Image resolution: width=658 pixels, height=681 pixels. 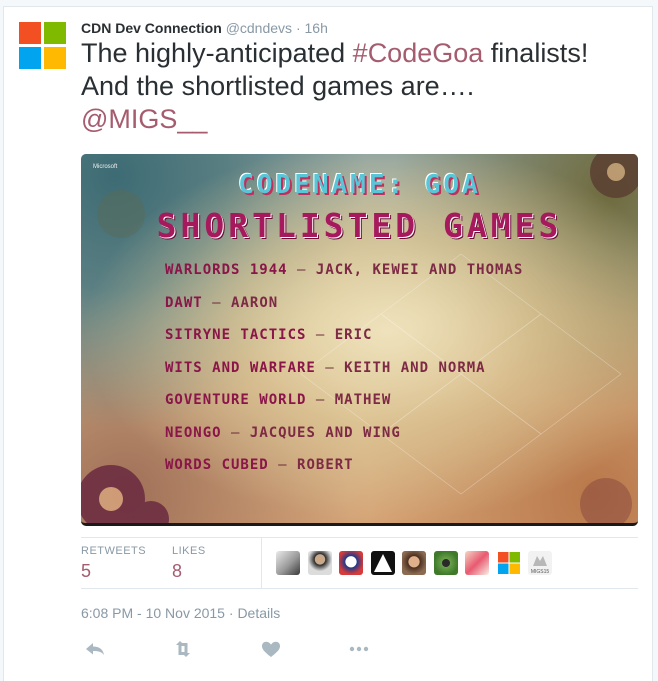 I want to click on tweet-meta: 6:08 PM - 10 Nov 2015 · Details, so click(x=180, y=613).